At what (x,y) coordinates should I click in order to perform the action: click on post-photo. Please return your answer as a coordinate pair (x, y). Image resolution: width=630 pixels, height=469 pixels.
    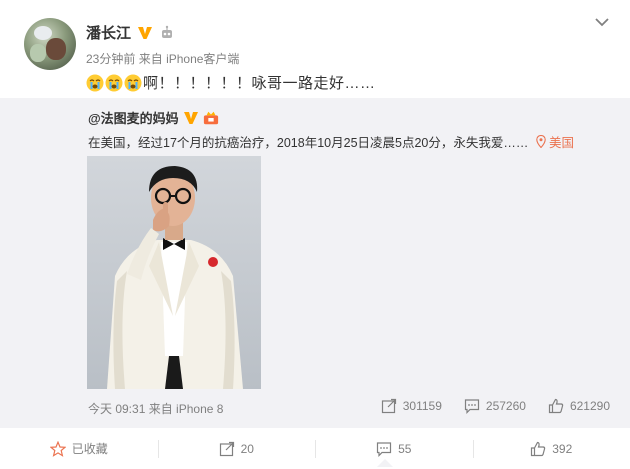
    Looking at the image, I should click on (174, 272).